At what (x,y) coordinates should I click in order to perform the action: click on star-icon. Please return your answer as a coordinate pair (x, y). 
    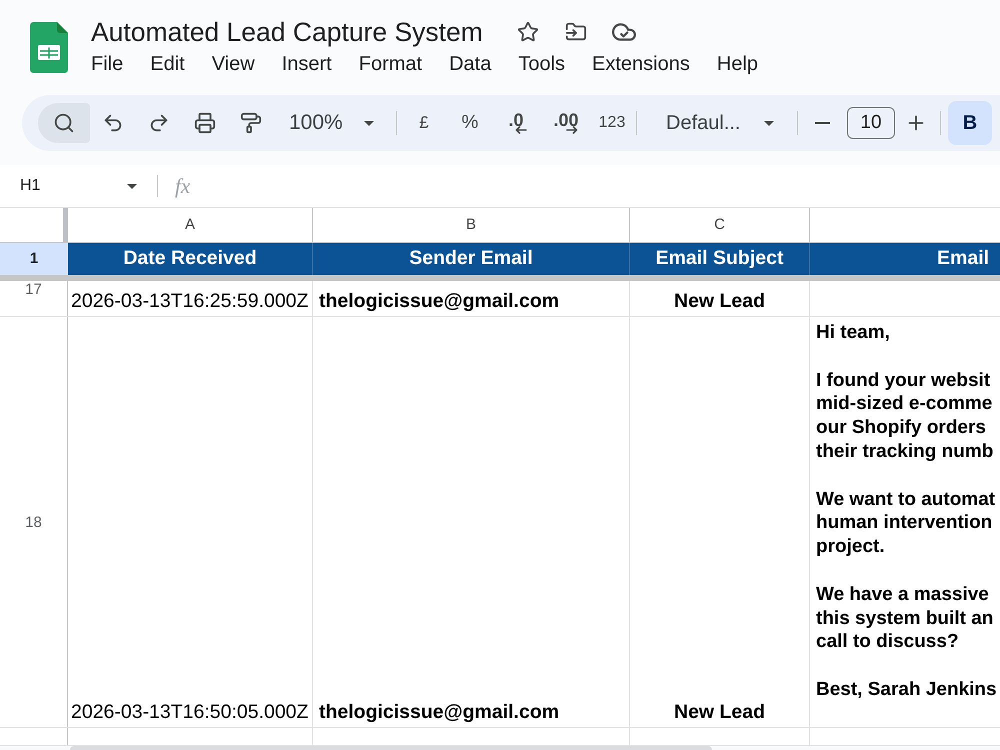
    Looking at the image, I should click on (527, 32).